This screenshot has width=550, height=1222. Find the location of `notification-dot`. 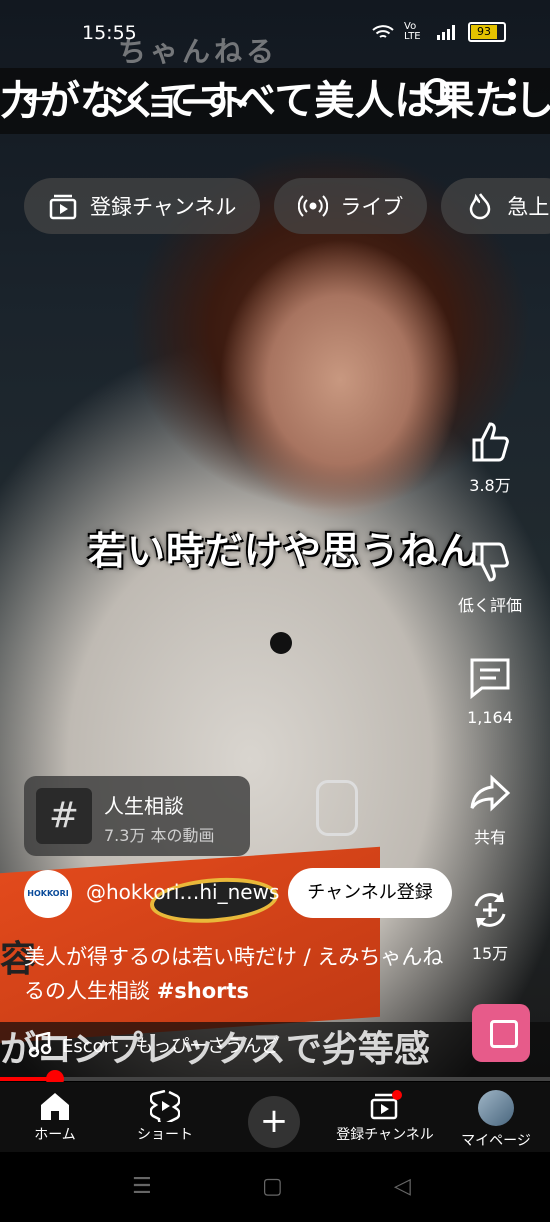

notification-dot is located at coordinates (397, 1095).